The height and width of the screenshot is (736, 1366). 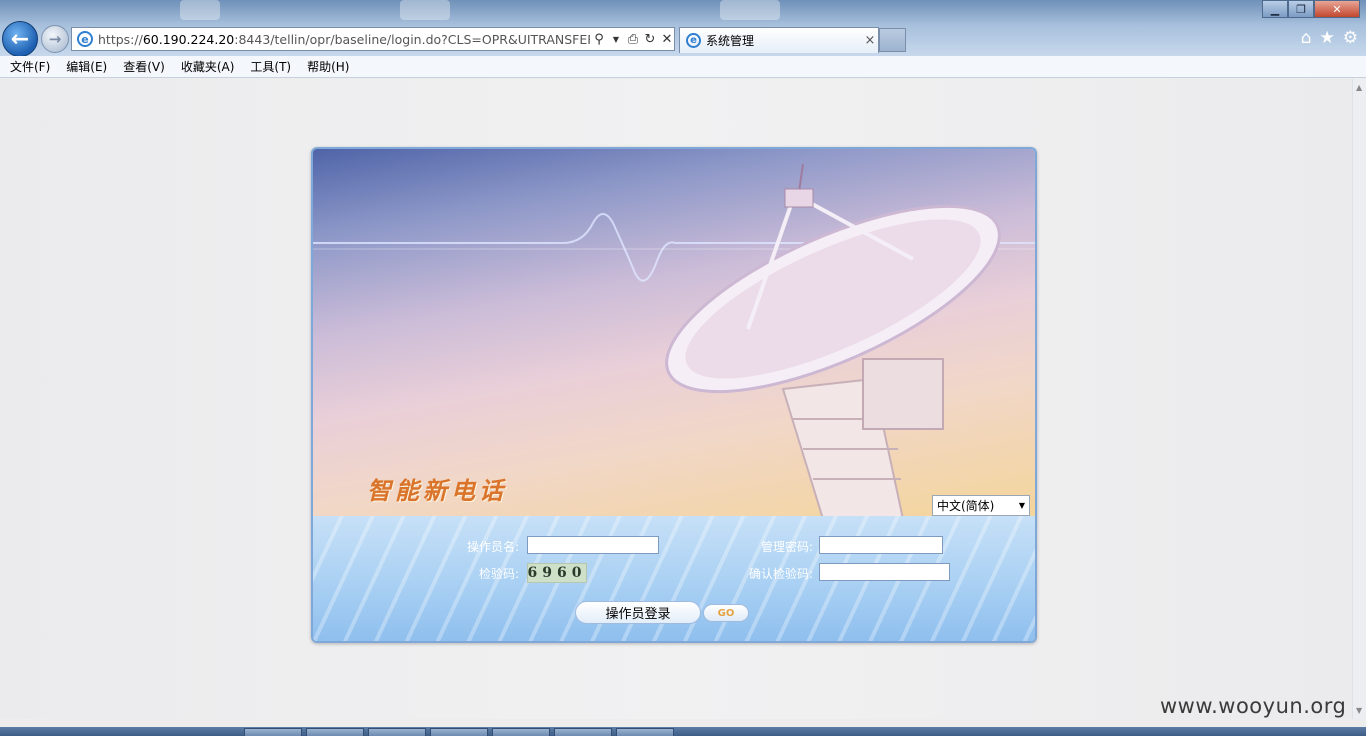 What do you see at coordinates (1301, 9) in the screenshot?
I see `maximize-button: ❐` at bounding box center [1301, 9].